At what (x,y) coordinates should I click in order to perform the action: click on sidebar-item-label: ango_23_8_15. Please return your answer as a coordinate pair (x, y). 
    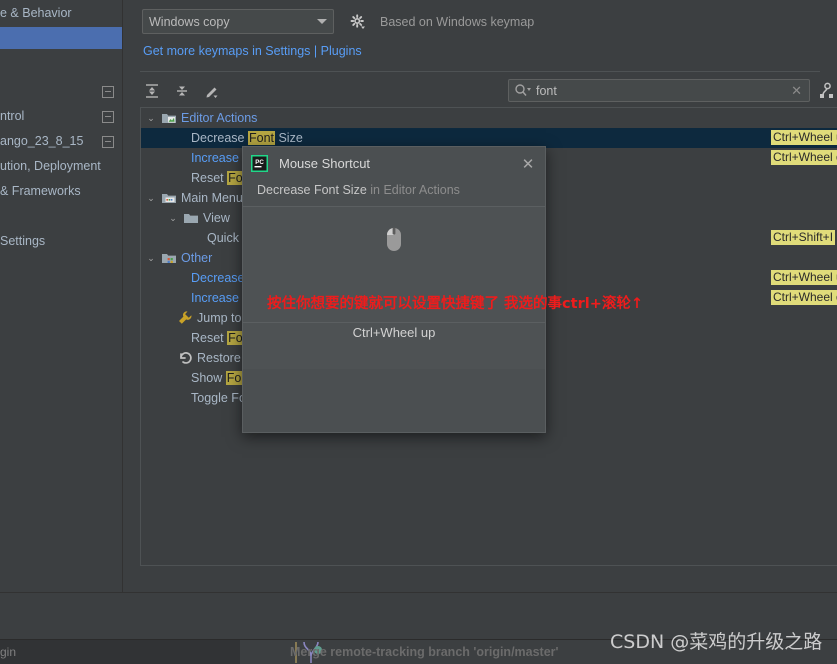
    Looking at the image, I should click on (42, 141).